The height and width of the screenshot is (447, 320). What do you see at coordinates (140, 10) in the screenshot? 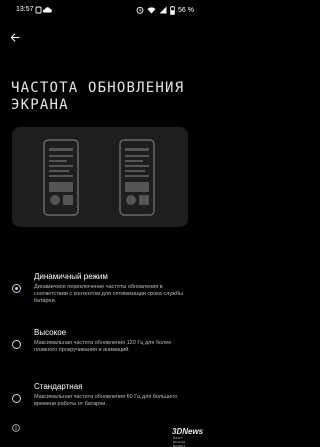
I see `alarm-icon` at bounding box center [140, 10].